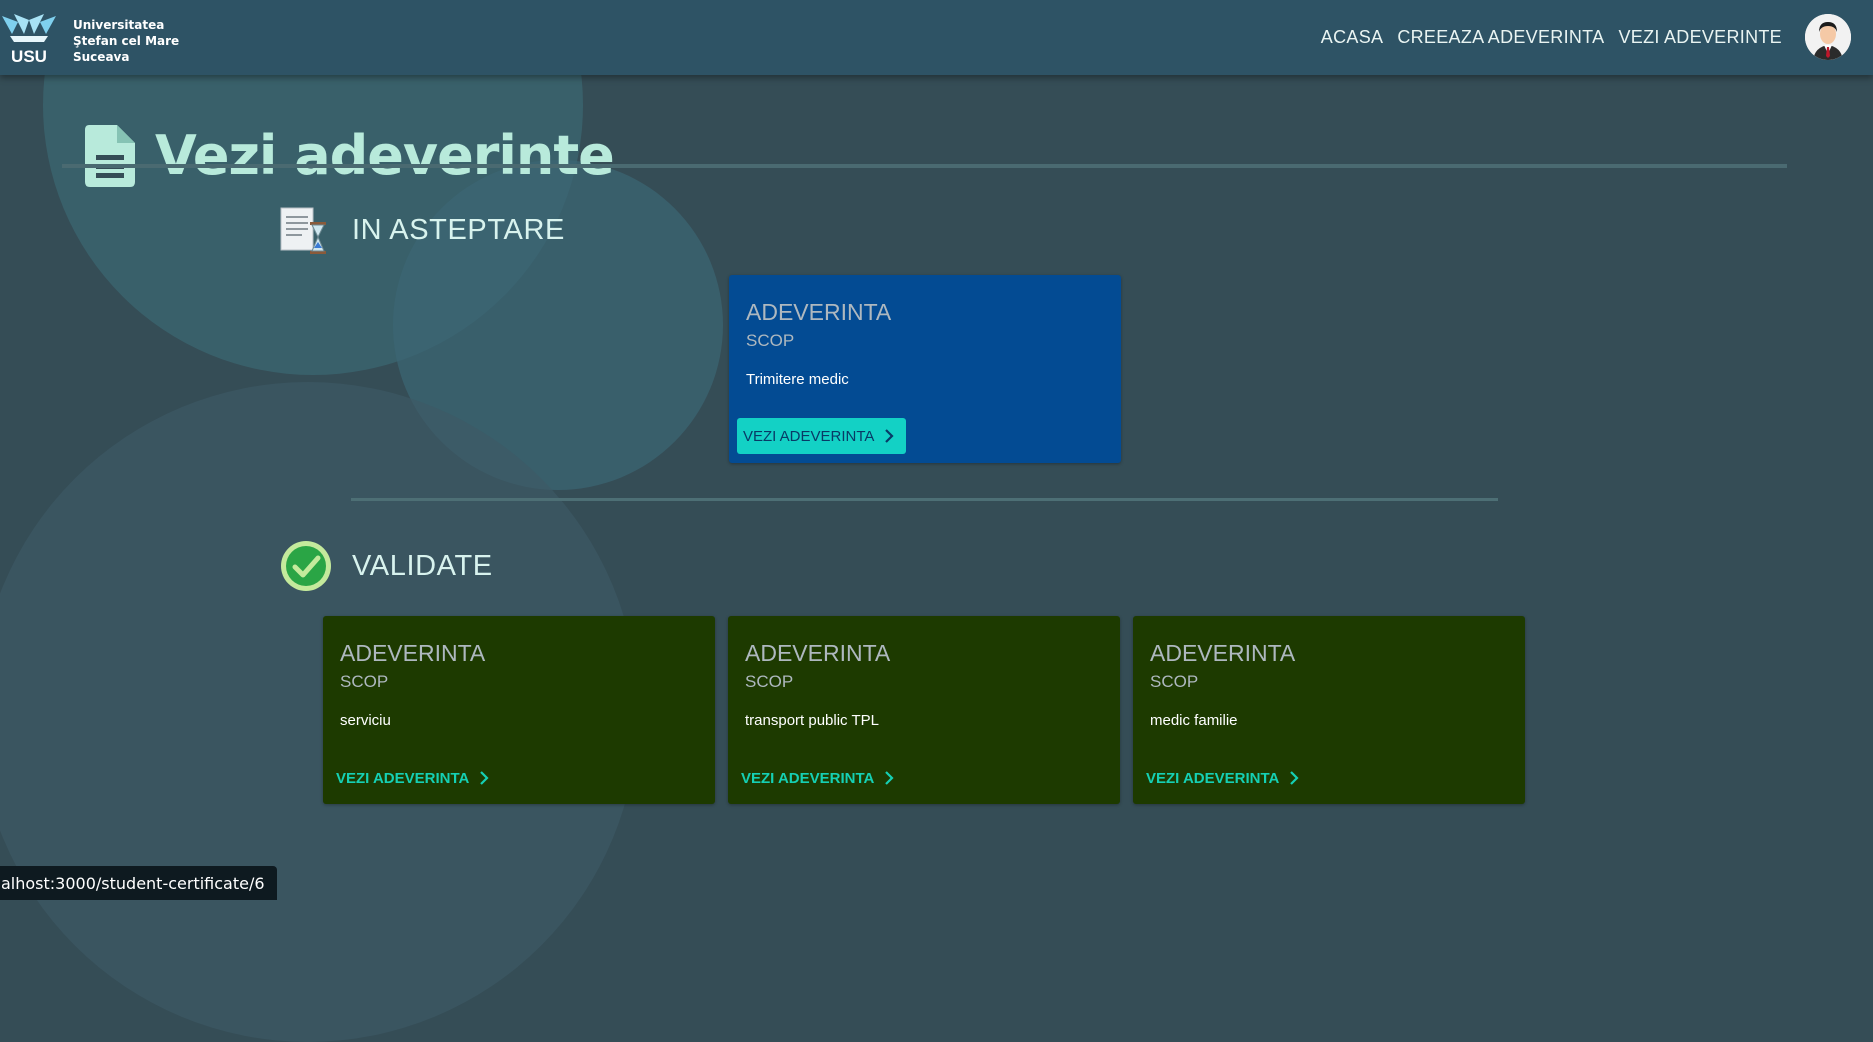 The image size is (1873, 1042). I want to click on card-purpose: medic familie, so click(1194, 720).